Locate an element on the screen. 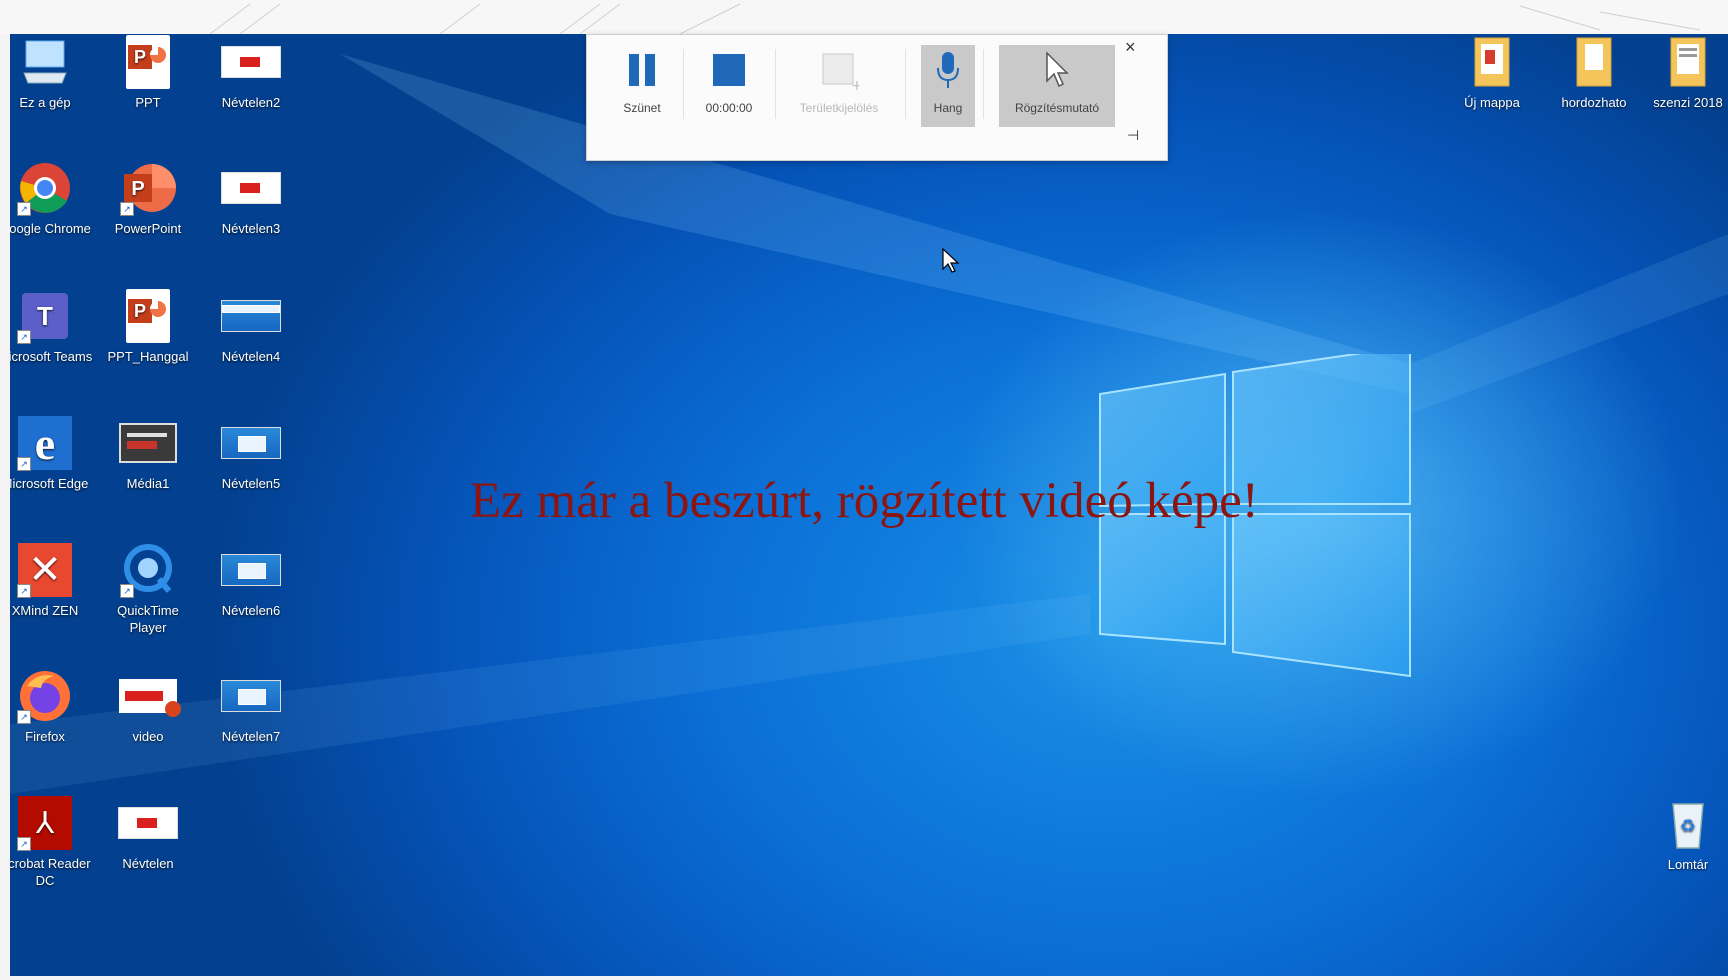  desktop-icon-nevtelen6: Névtelen6 is located at coordinates (251, 580).